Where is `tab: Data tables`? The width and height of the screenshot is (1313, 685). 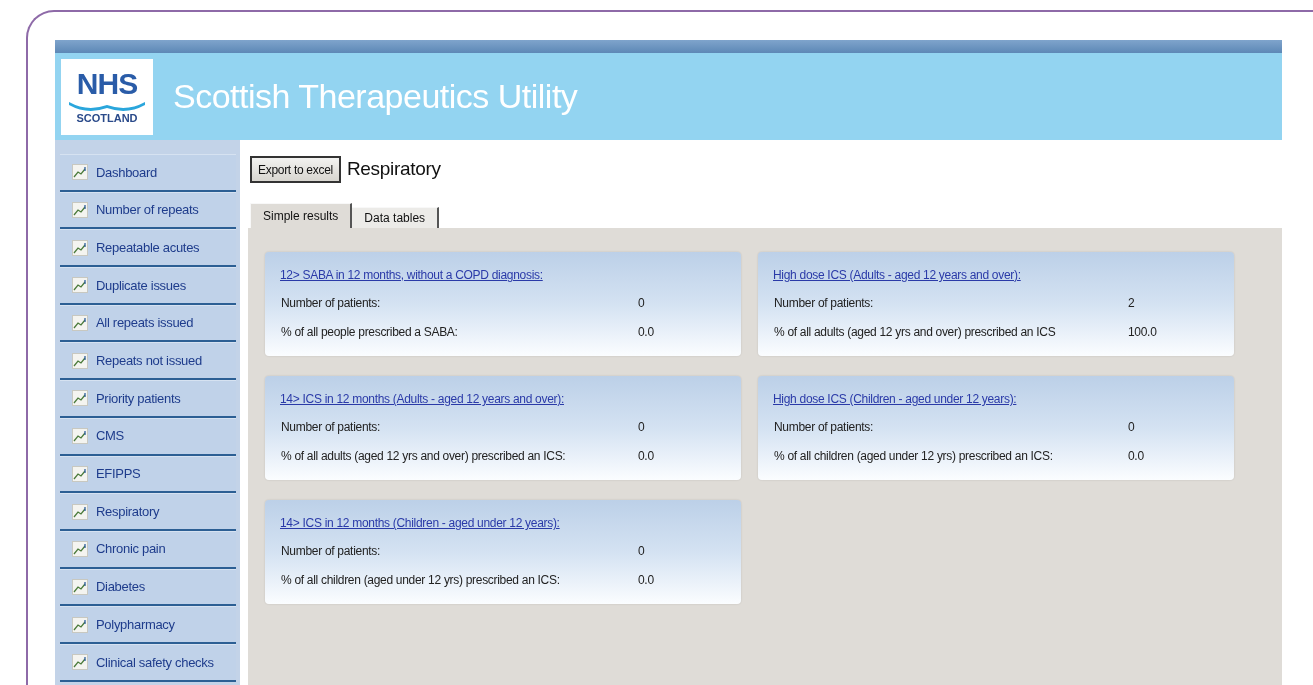
tab: Data tables is located at coordinates (396, 217).